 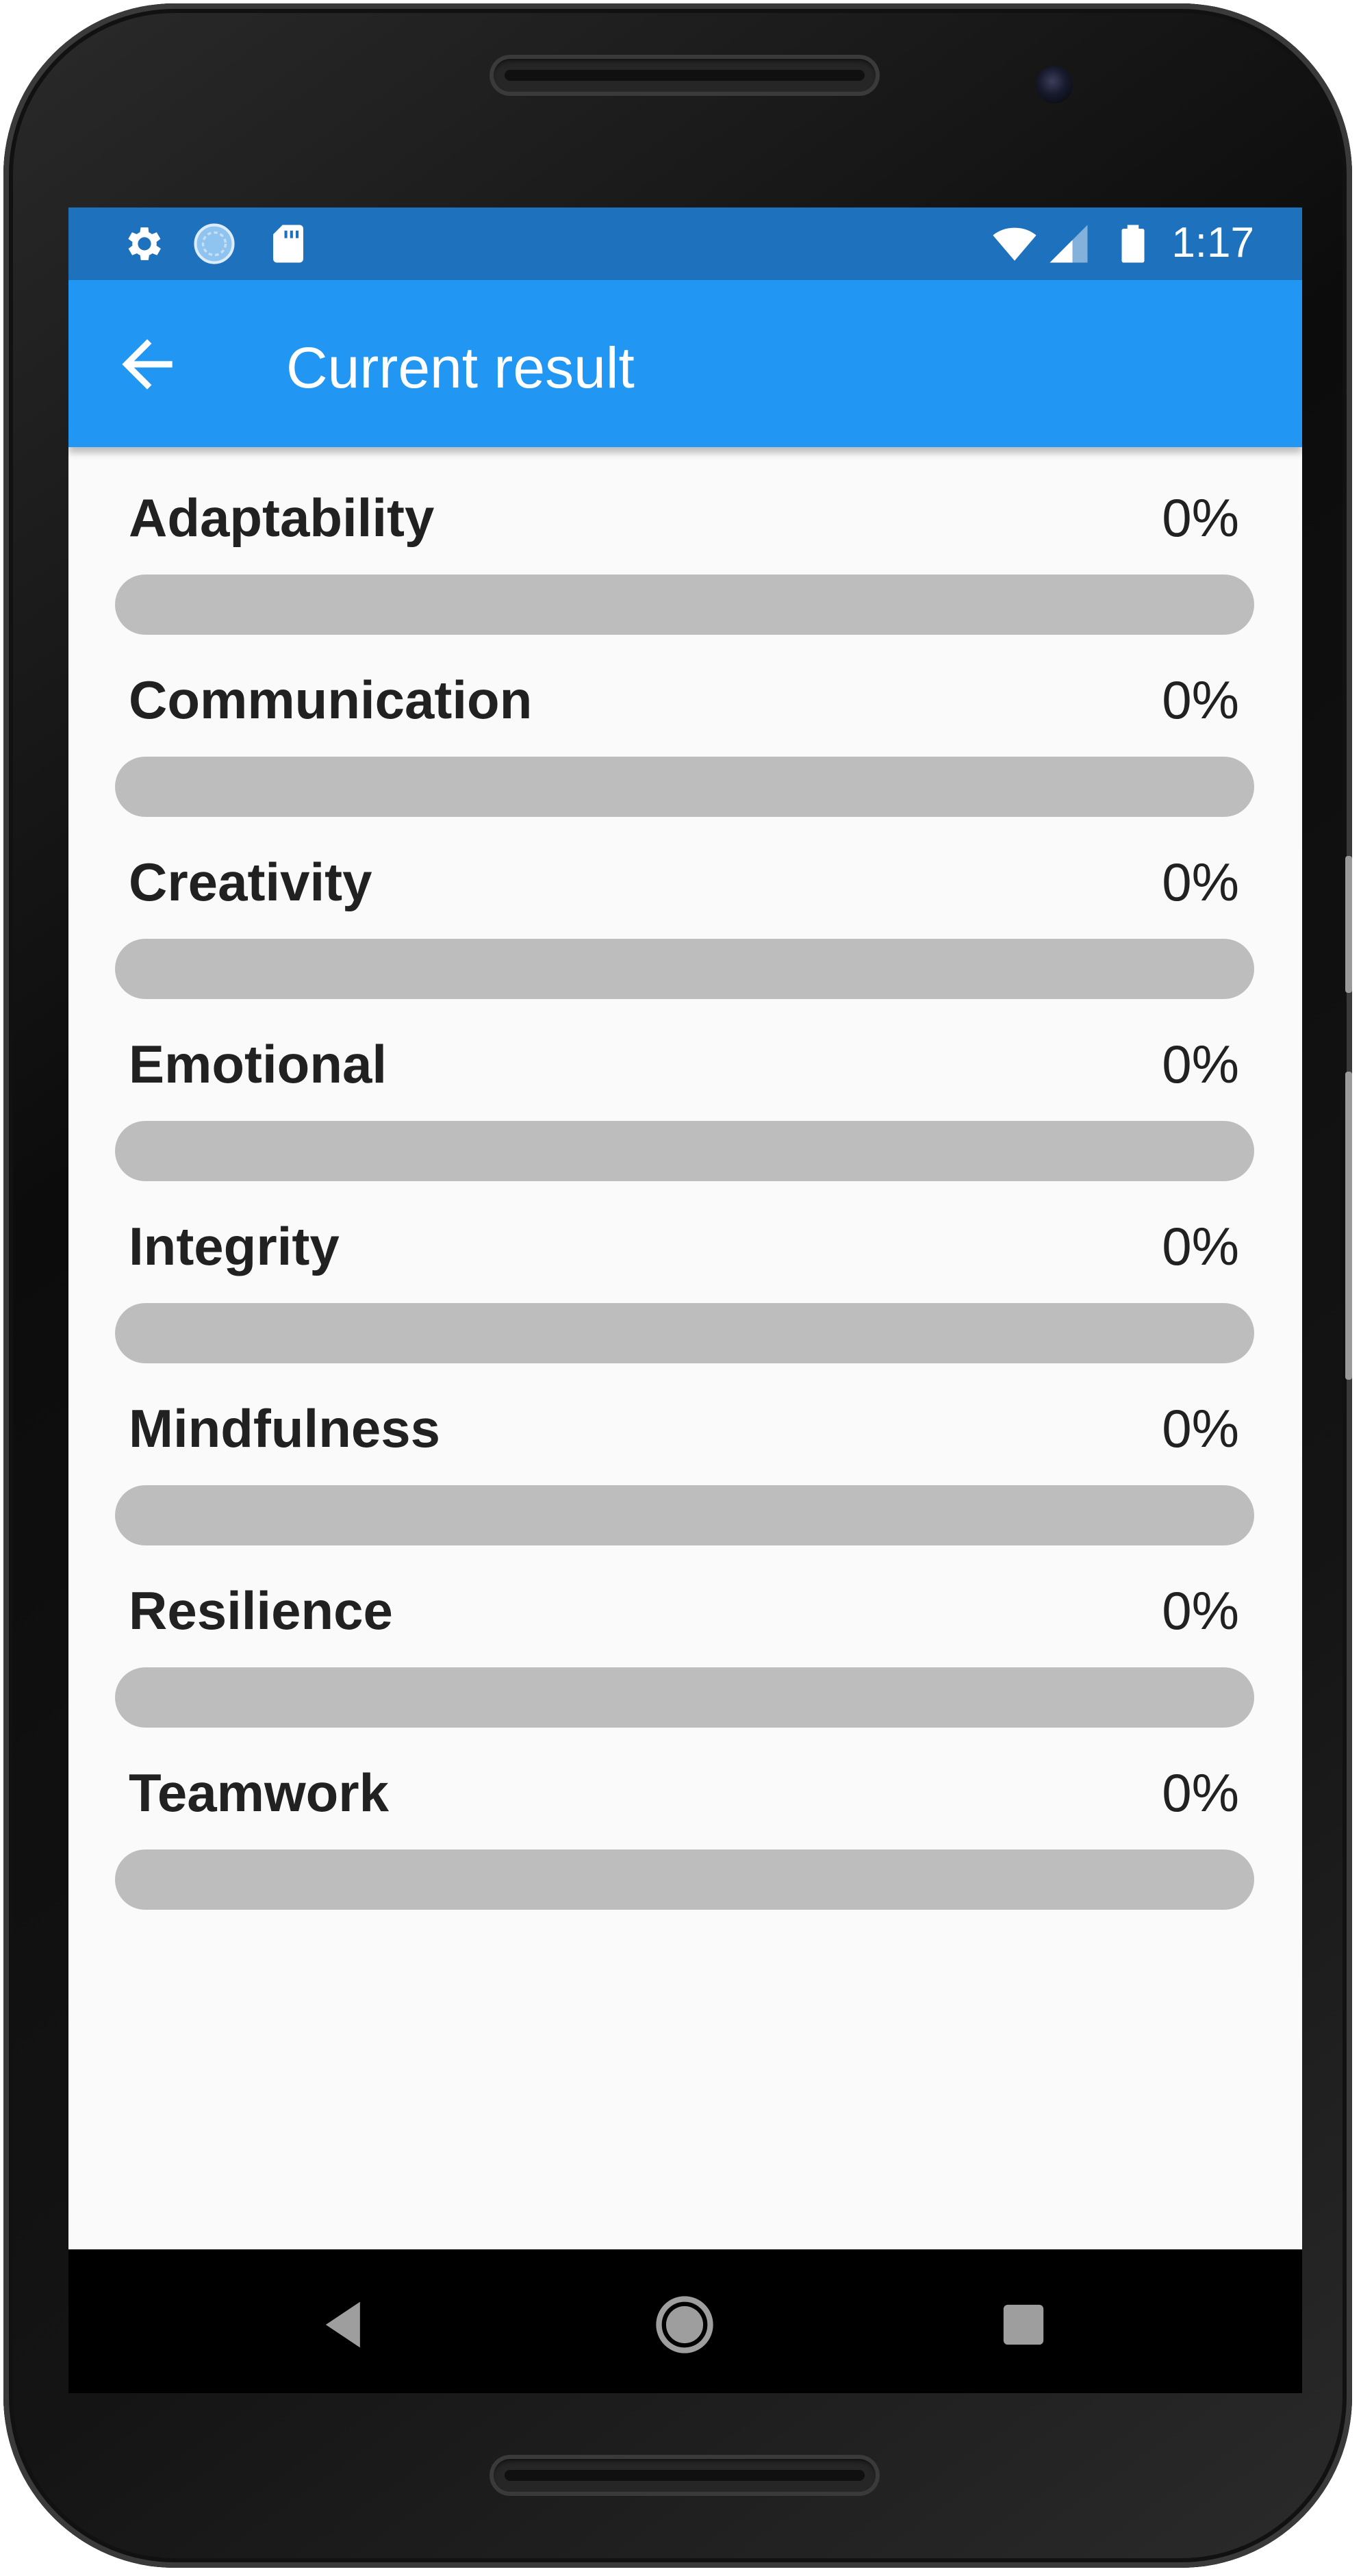 What do you see at coordinates (258, 1064) in the screenshot?
I see `result-label: Emotional` at bounding box center [258, 1064].